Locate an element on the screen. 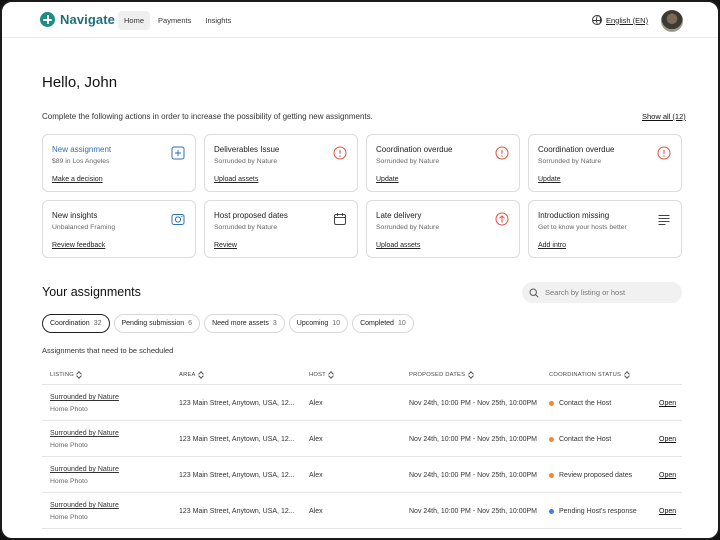 Image resolution: width=720 pixels, height=540 pixels. card-title: New assignment is located at coordinates (82, 149).